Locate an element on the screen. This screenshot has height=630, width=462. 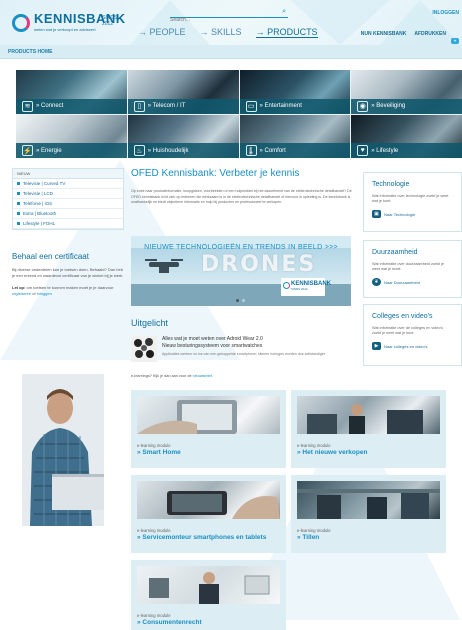
module-name: » Consumentenrecht is located at coordinates (169, 622).